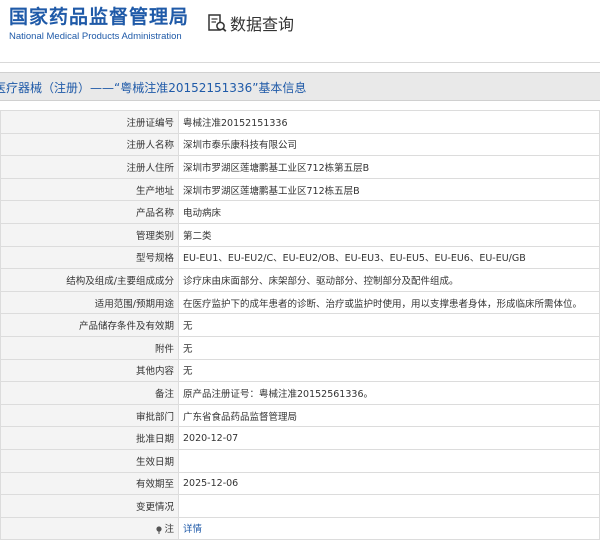  I want to click on field-label: 审批部门, so click(89, 415).